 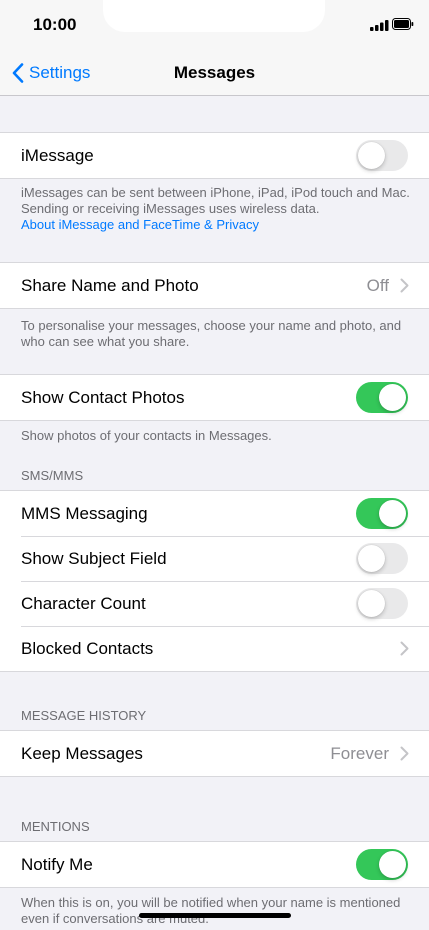 What do you see at coordinates (379, 25) in the screenshot?
I see `cellular-signal-icon` at bounding box center [379, 25].